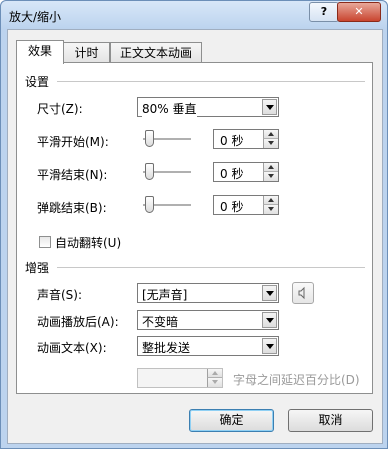 The height and width of the screenshot is (449, 388). I want to click on bounce-end-value: 0 秒, so click(232, 207).